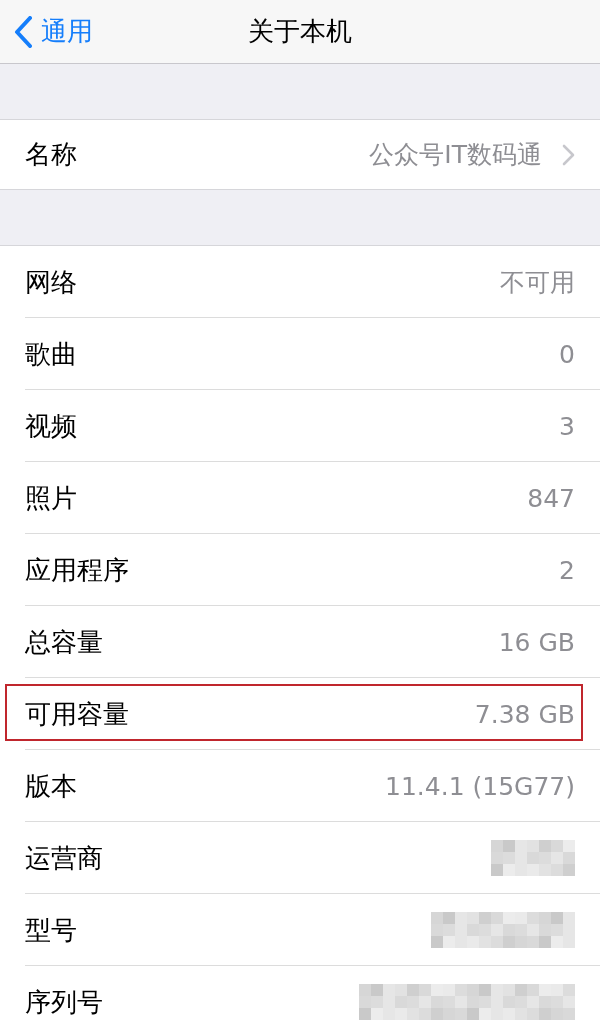 The image size is (600, 1027). I want to click on back-chevron-icon, so click(23, 31).